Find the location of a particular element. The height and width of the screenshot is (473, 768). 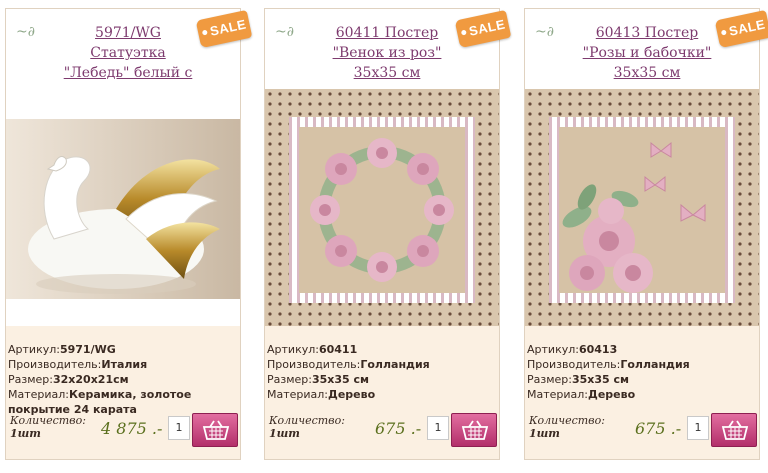

spec-article: Артикул:60413 is located at coordinates (572, 349).